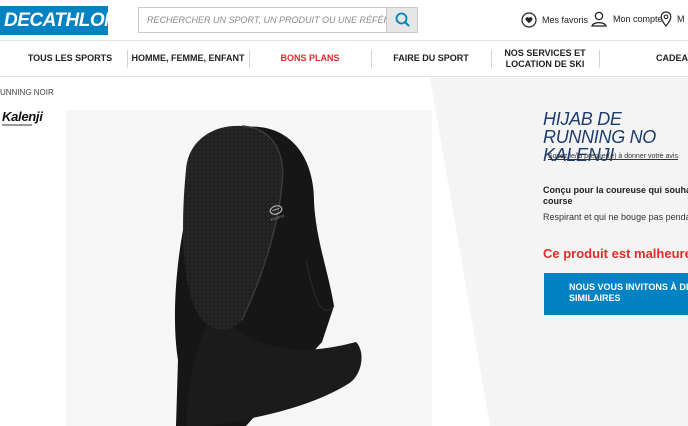 Image resolution: width=688 pixels, height=426 pixels. What do you see at coordinates (545, 58) in the screenshot?
I see `nav-services-ski-rental: NOS SERVICES ET LOCATION DE SKI` at bounding box center [545, 58].